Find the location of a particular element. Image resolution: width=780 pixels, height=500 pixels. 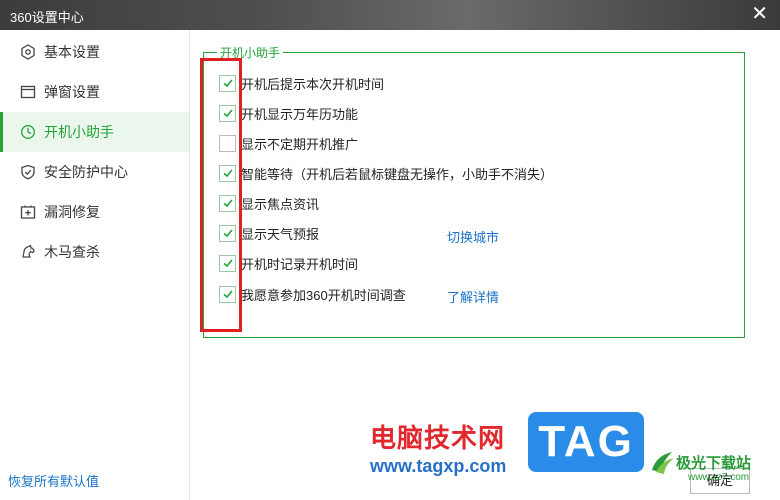

sidebar-item-trojan-scan: 木马查杀 is located at coordinates (94, 252).